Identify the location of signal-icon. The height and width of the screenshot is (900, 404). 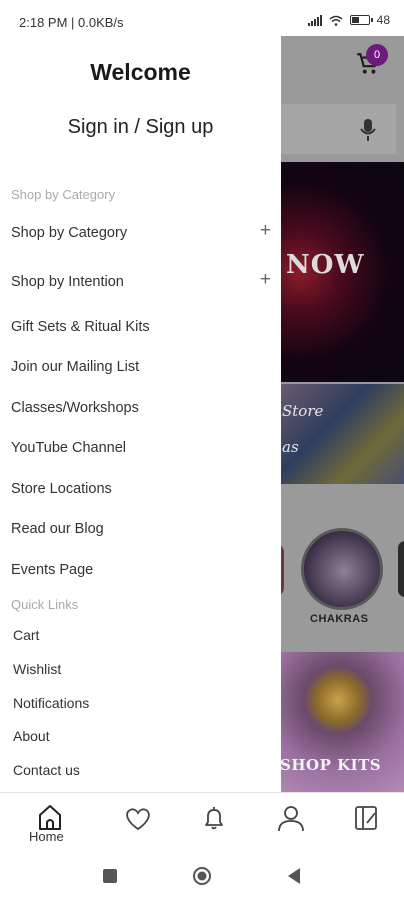
(314, 20).